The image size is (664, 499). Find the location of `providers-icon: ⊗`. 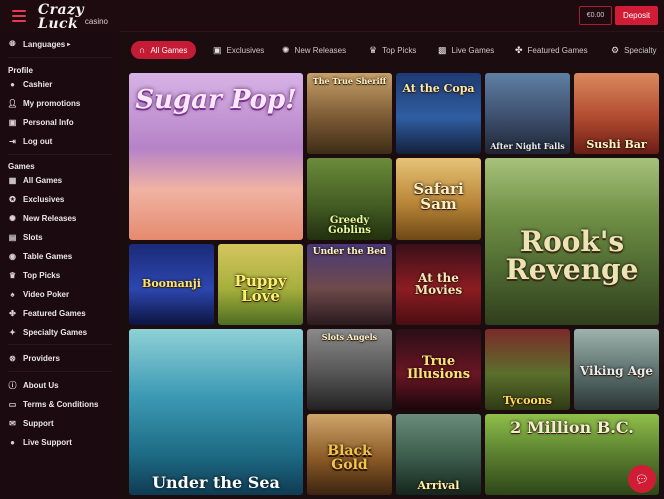

providers-icon: ⊗ is located at coordinates (12, 358).